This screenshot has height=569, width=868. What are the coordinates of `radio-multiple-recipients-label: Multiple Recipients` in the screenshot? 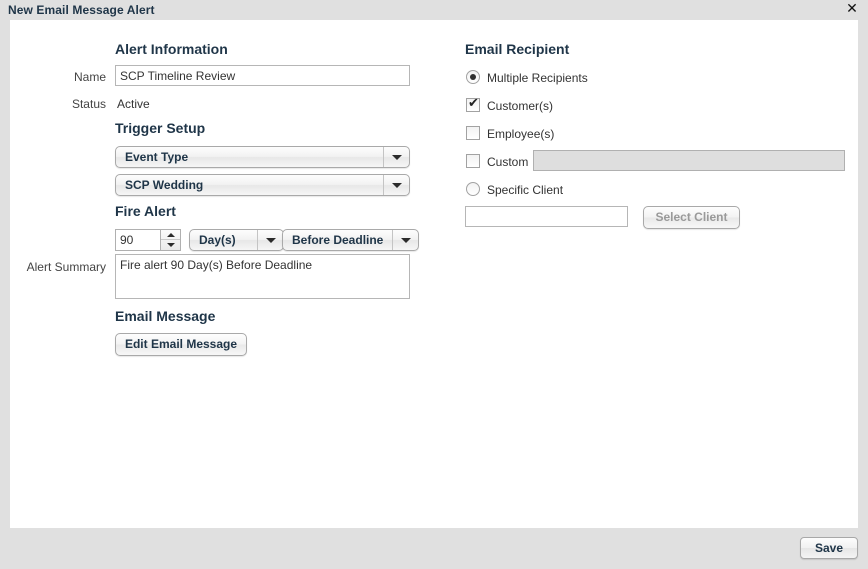 It's located at (537, 78).